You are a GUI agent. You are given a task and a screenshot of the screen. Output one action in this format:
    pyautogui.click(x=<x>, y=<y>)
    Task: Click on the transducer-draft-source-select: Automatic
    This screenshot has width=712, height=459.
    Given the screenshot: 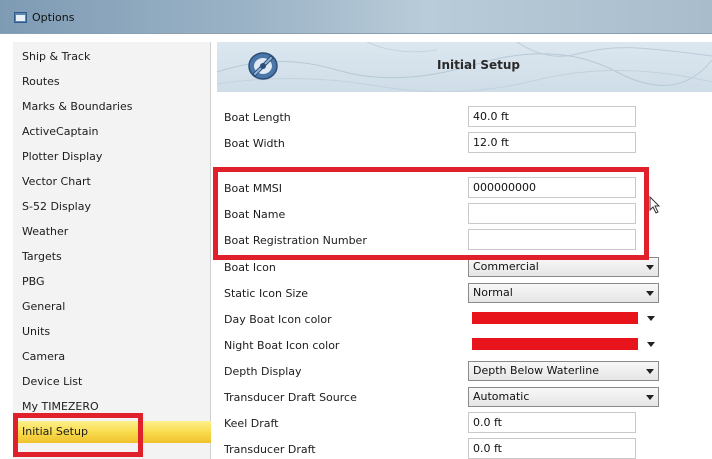 What is the action you would take?
    pyautogui.click(x=563, y=397)
    